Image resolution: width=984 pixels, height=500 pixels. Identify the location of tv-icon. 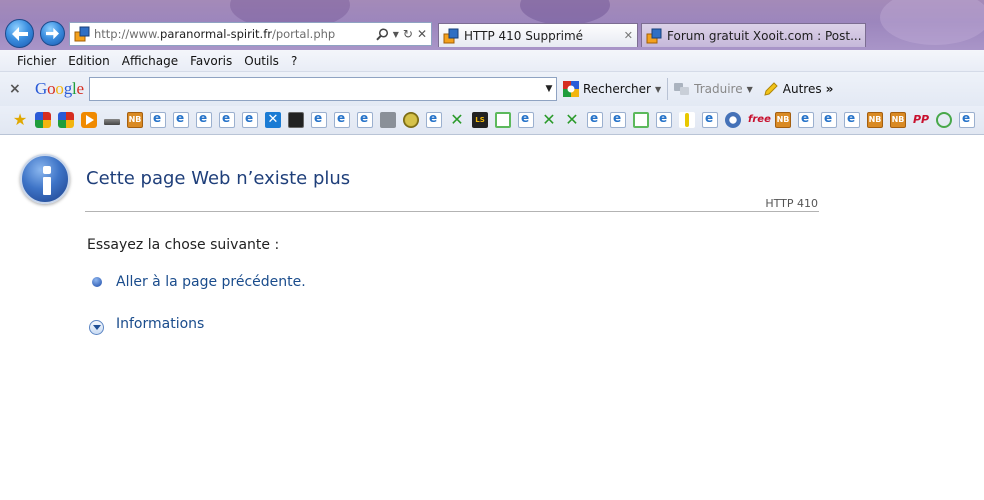
(388, 120).